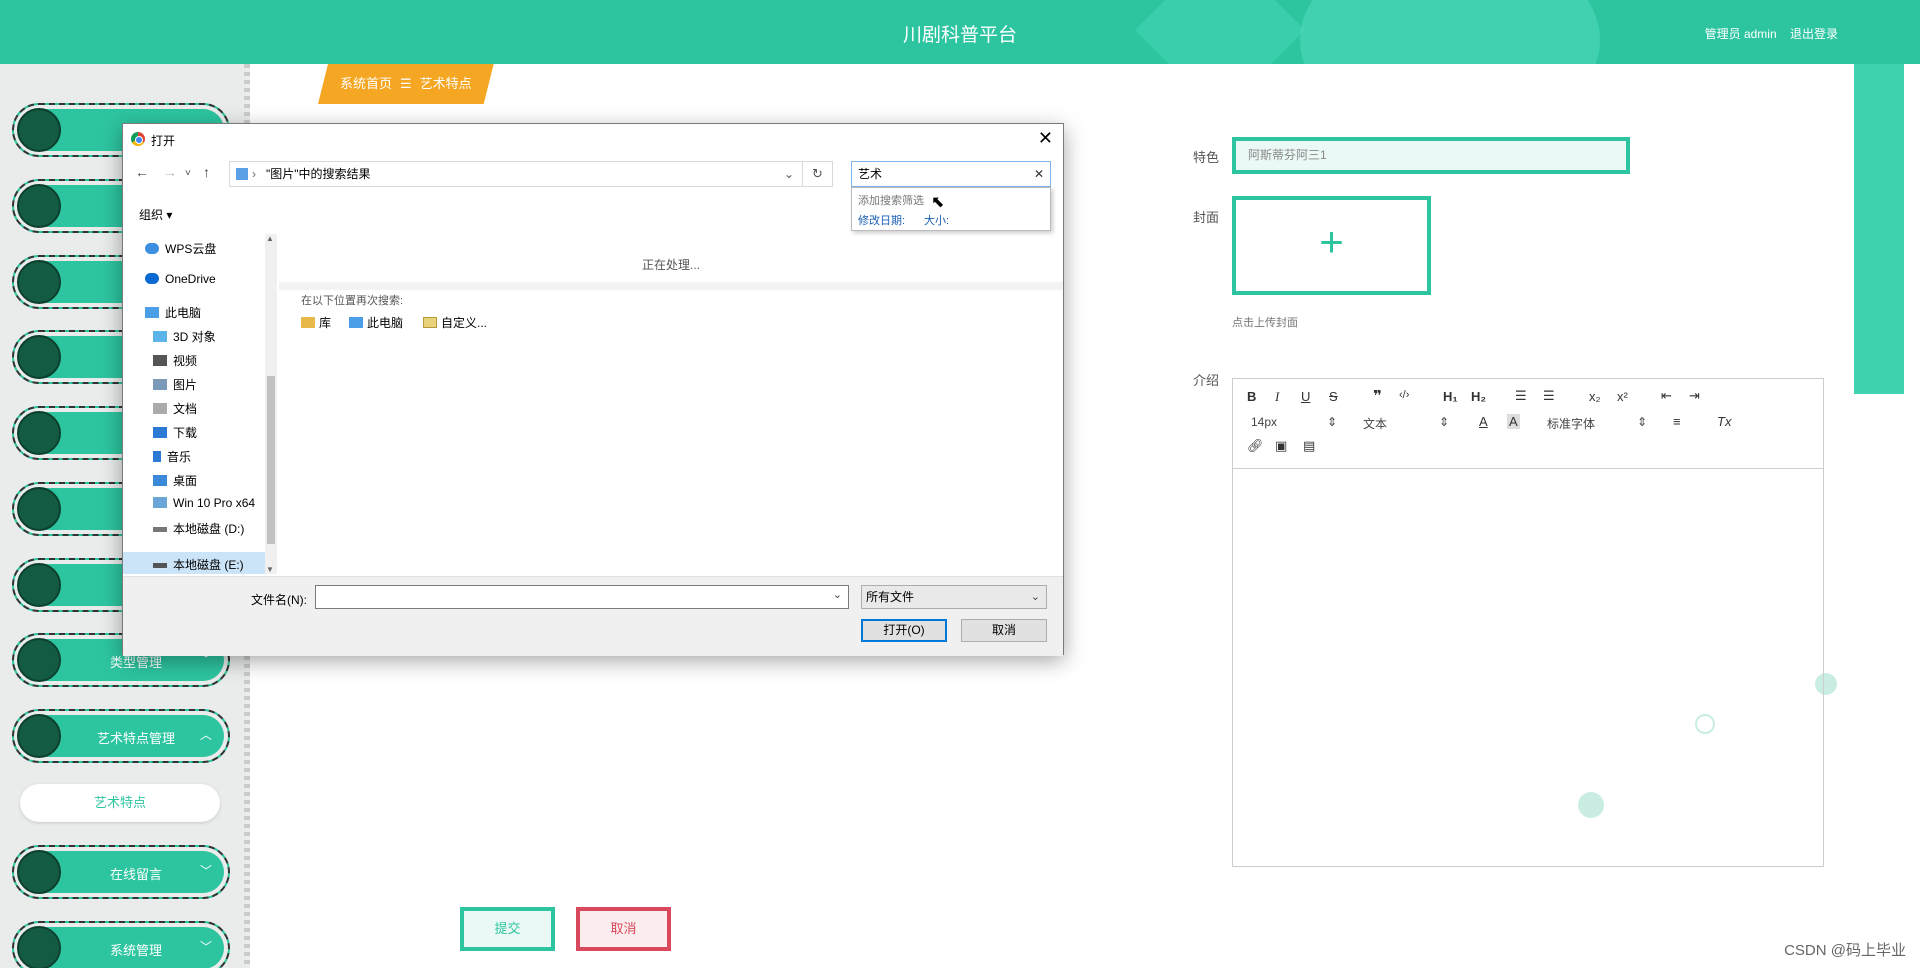 The image size is (1920, 968). What do you see at coordinates (904, 630) in the screenshot?
I see `open-button: 打开(O)` at bounding box center [904, 630].